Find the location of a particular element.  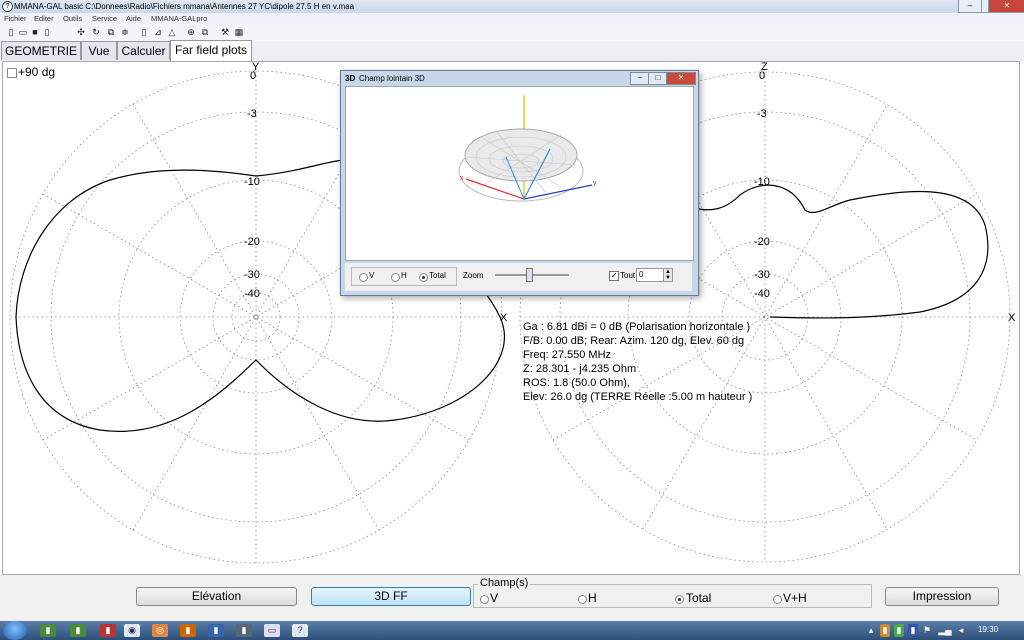

close-button: ✕ is located at coordinates (1006, 6).